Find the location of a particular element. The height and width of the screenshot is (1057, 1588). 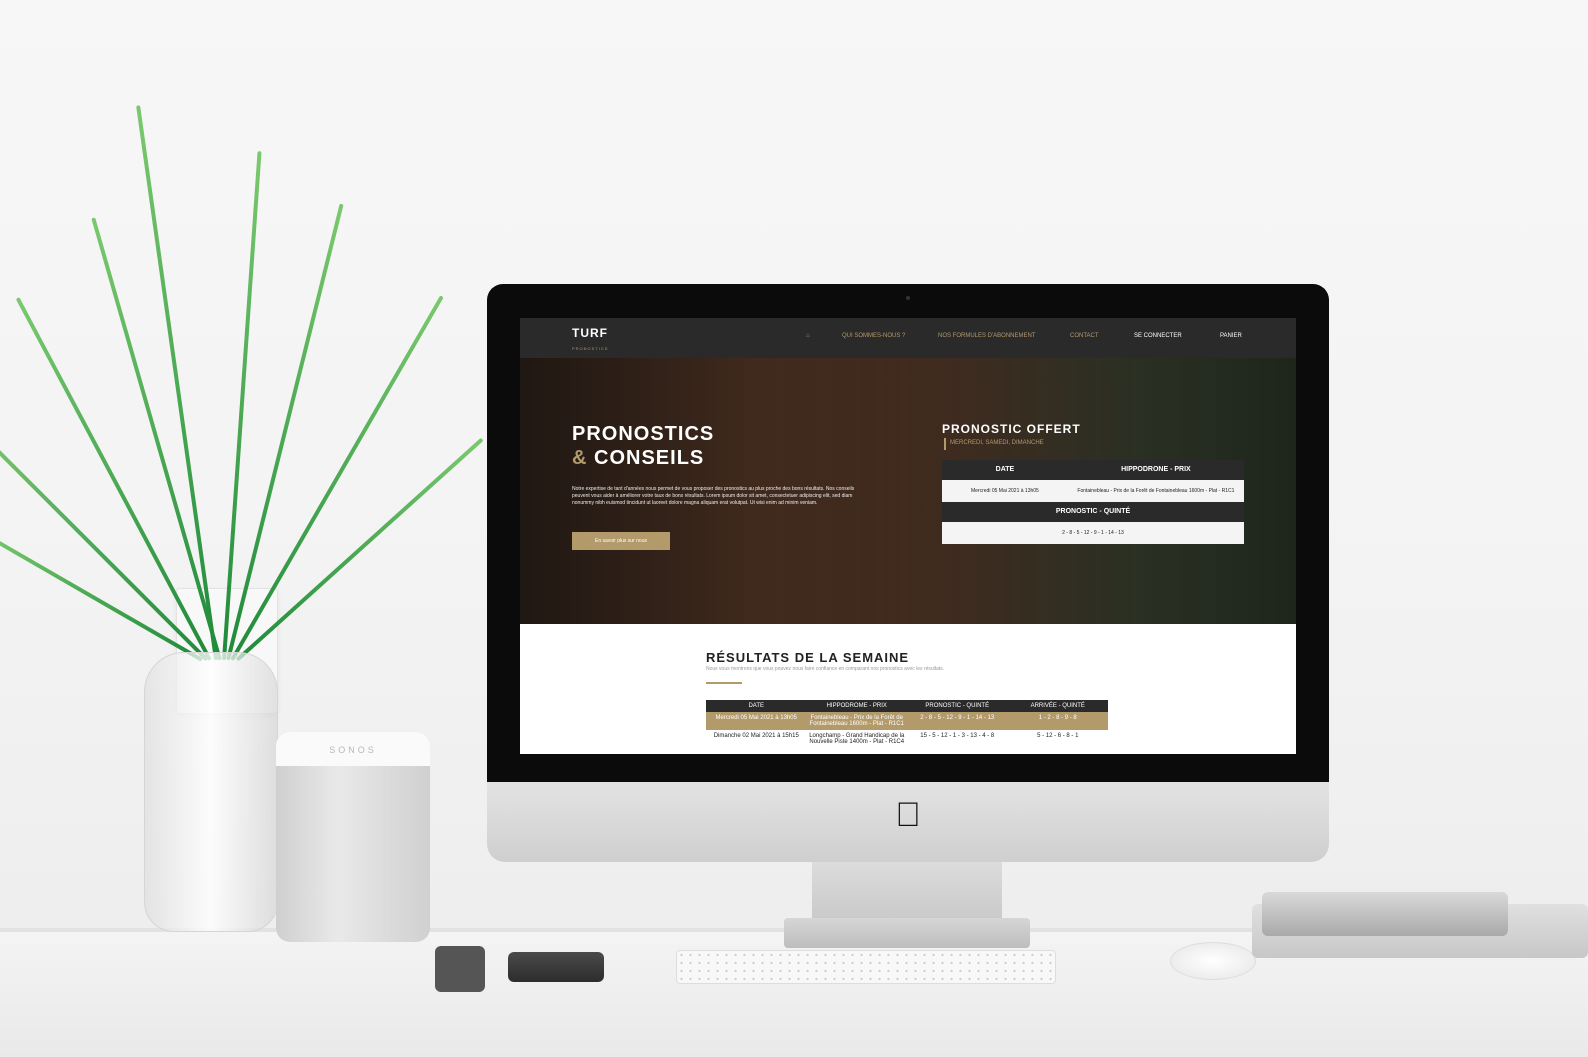

glass-vase is located at coordinates (211, 792).